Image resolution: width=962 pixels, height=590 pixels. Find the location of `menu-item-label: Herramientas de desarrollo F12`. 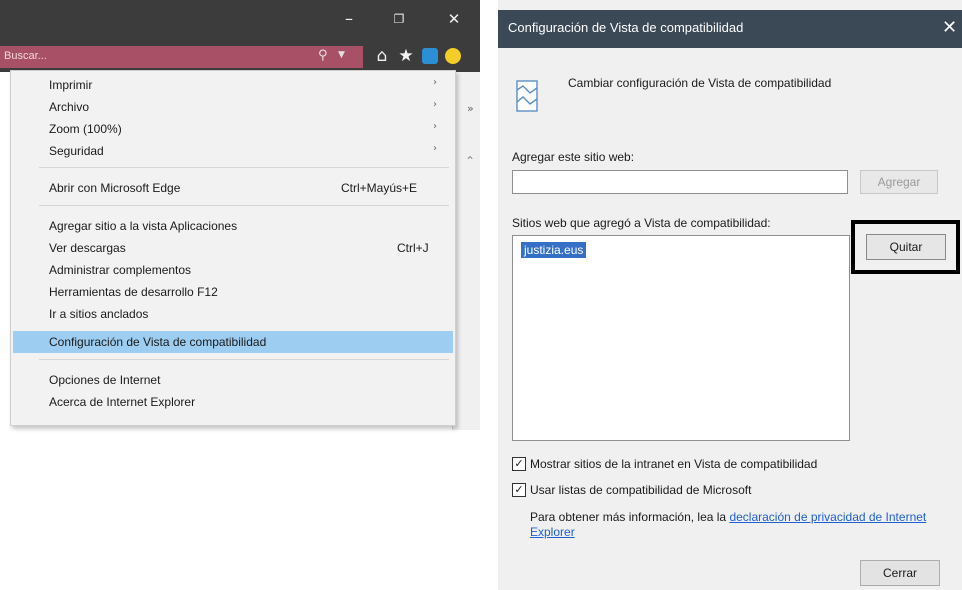

menu-item-label: Herramientas de desarrollo F12 is located at coordinates (133, 292).